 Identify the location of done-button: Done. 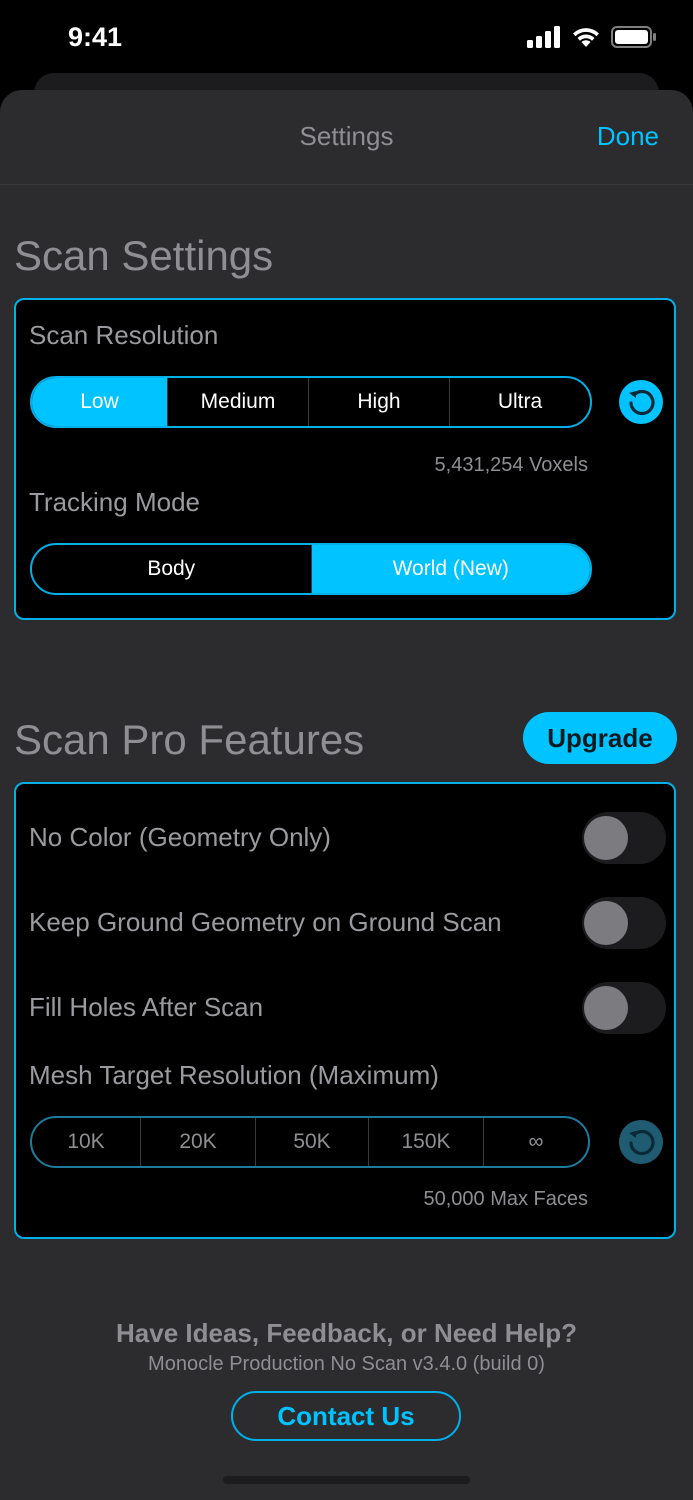
(628, 136).